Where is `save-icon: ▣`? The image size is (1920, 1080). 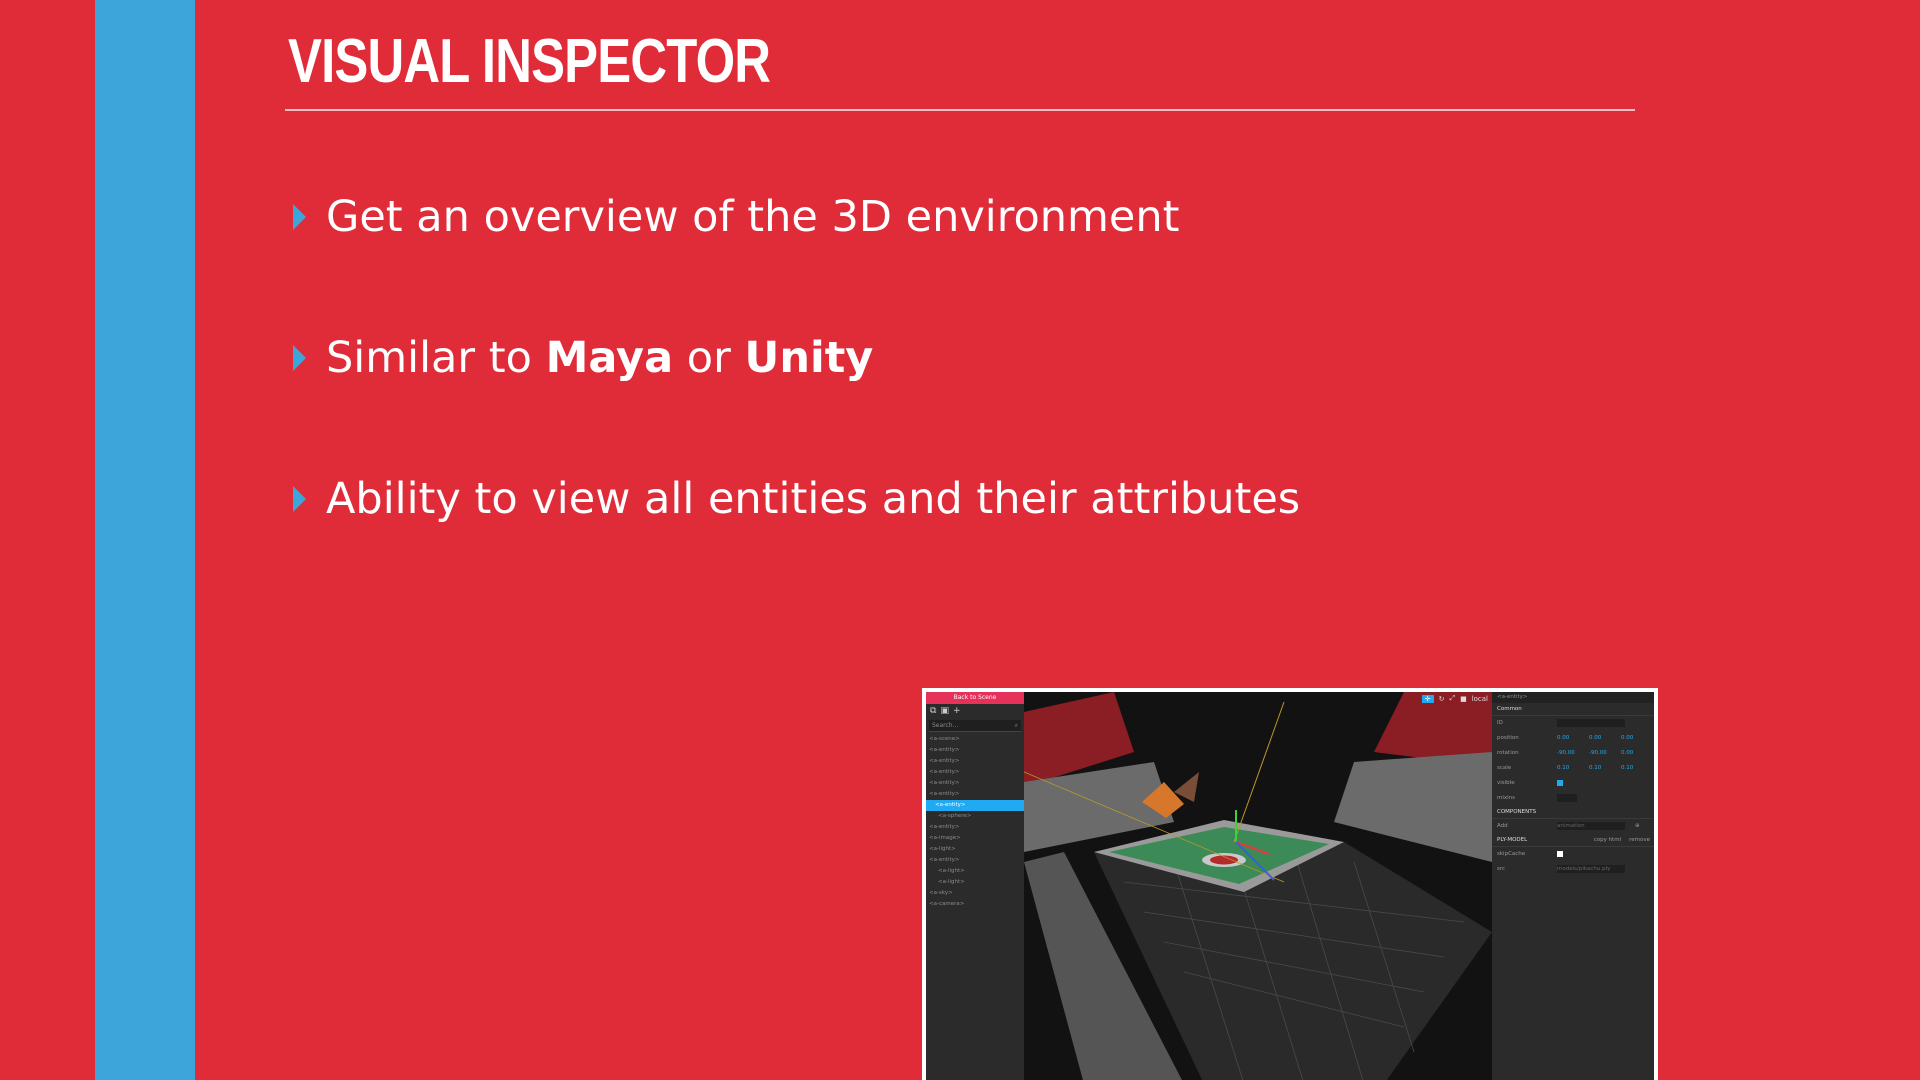 save-icon: ▣ is located at coordinates (944, 711).